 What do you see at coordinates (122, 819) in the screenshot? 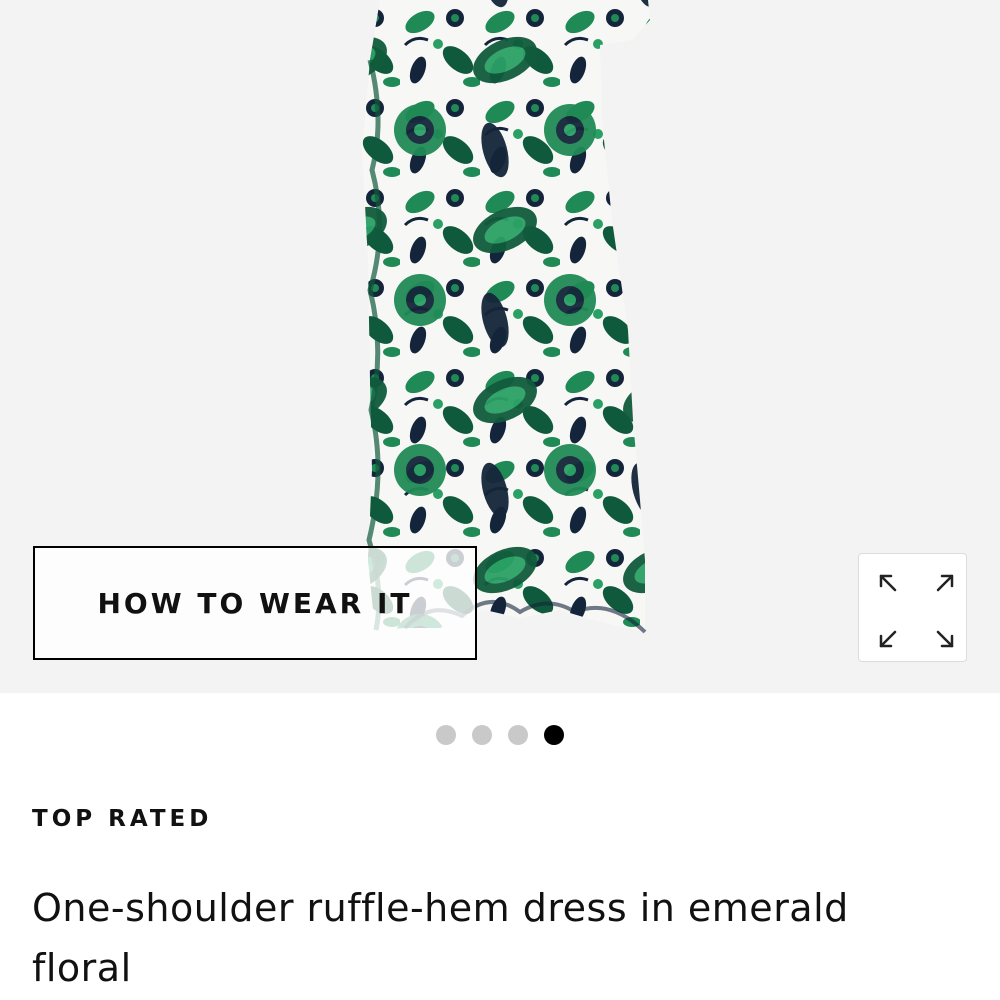
I see `top-rated-badge: TOP RATED` at bounding box center [122, 819].